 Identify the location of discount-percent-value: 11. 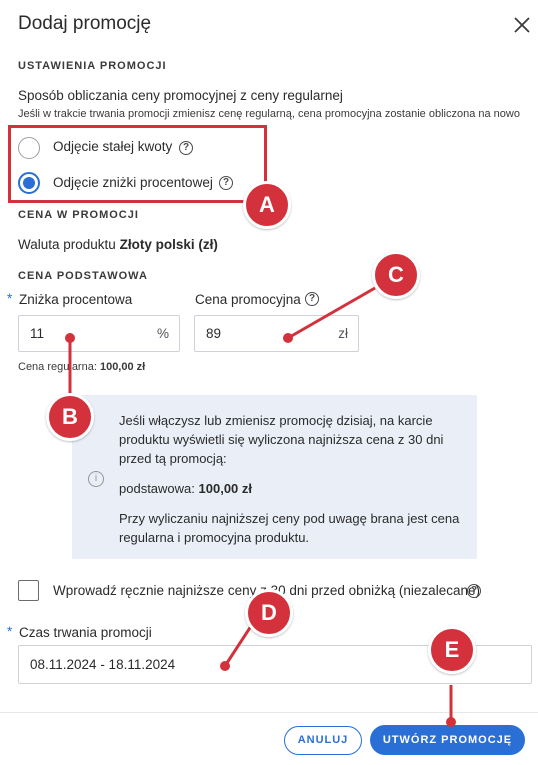
(37, 333).